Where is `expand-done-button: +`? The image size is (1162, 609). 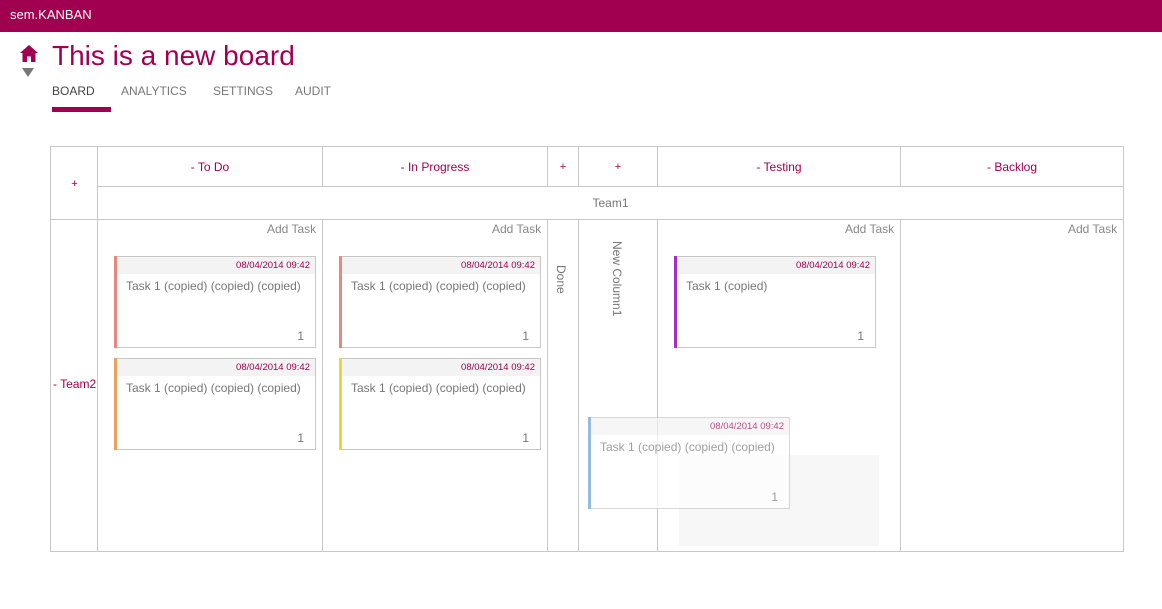 expand-done-button: + is located at coordinates (563, 167).